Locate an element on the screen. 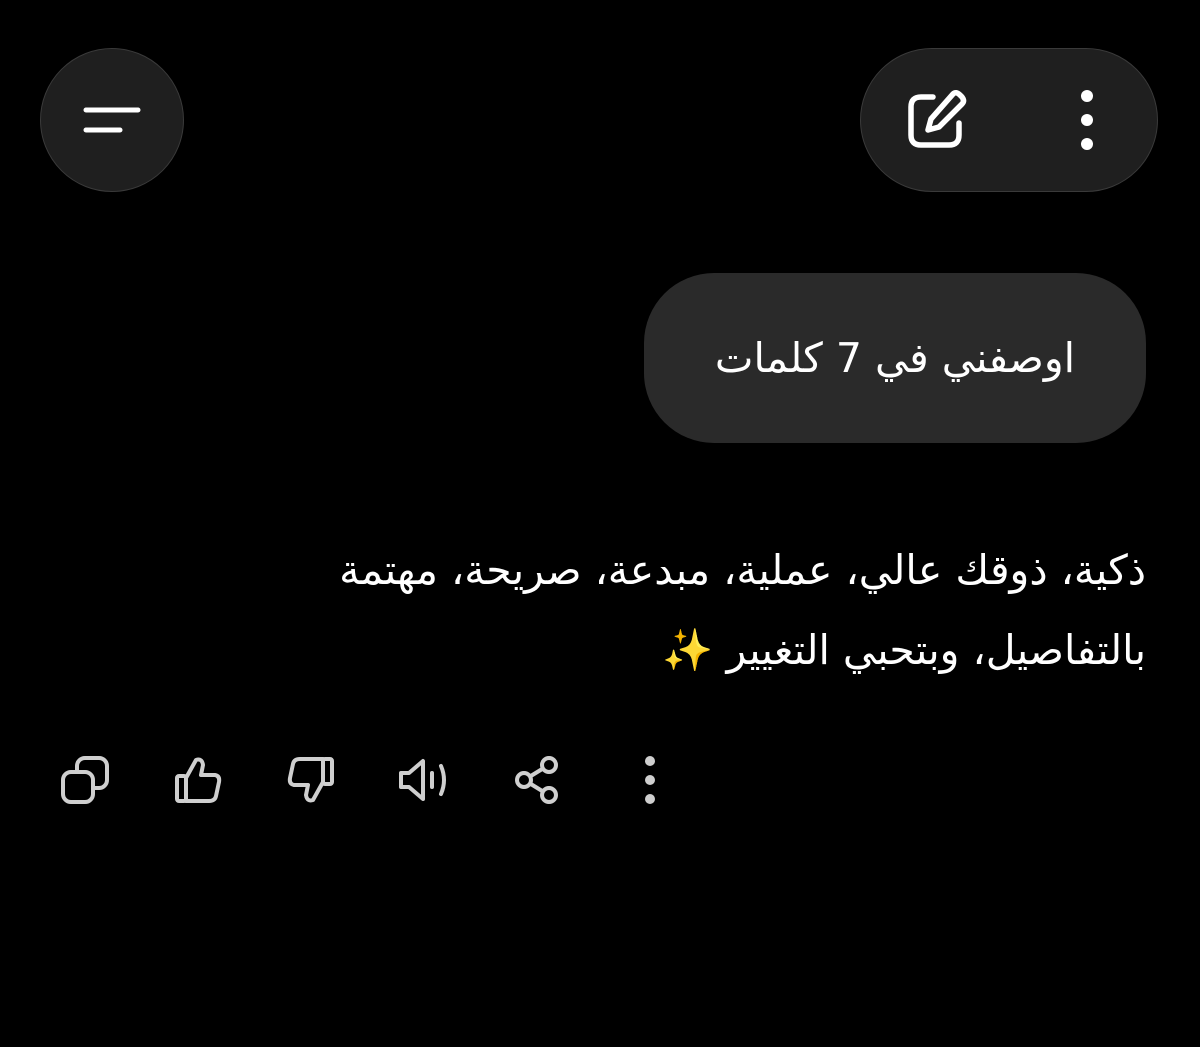 This screenshot has width=1200, height=1047. user-message-bubble: اوصفني في 7 كلمات is located at coordinates (895, 358).